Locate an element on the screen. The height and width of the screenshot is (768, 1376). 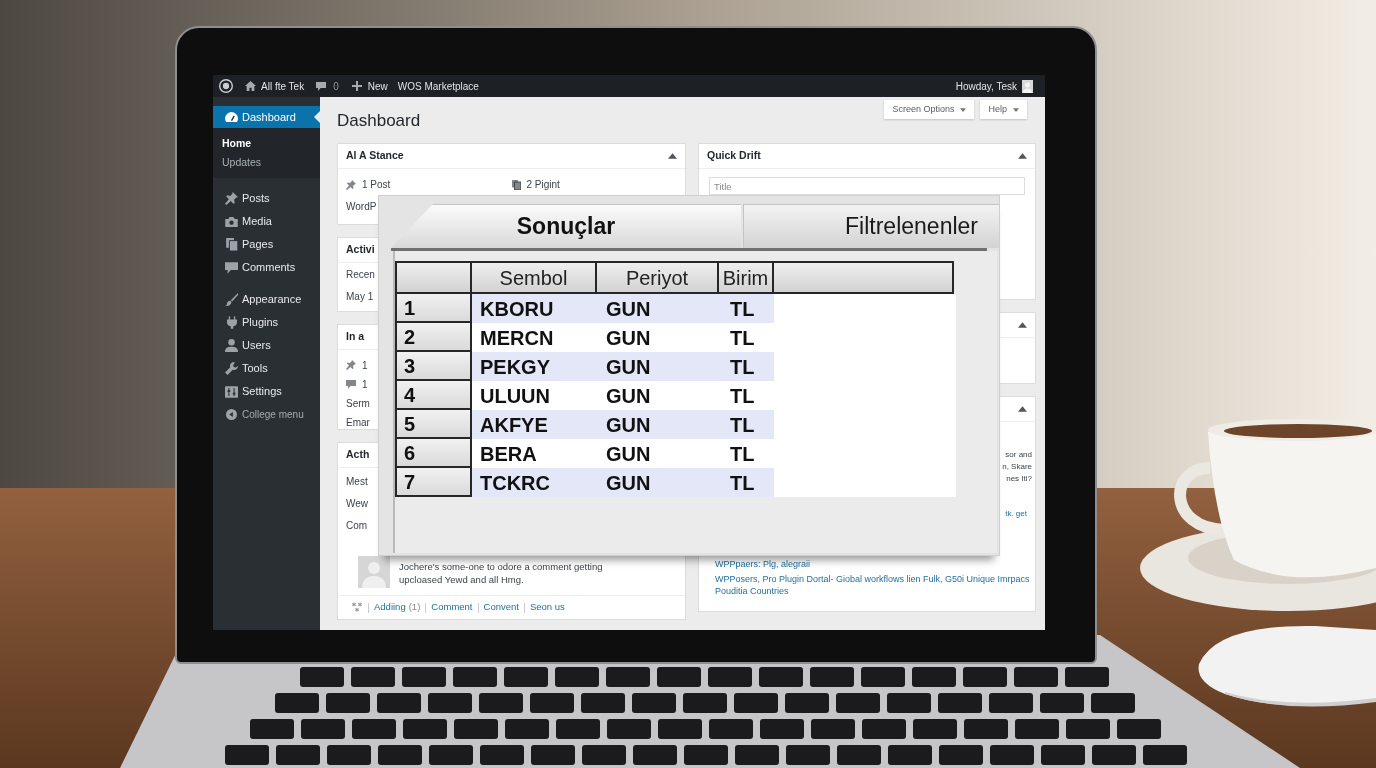
screen-options-button: Screen Options is located at coordinates (929, 109).